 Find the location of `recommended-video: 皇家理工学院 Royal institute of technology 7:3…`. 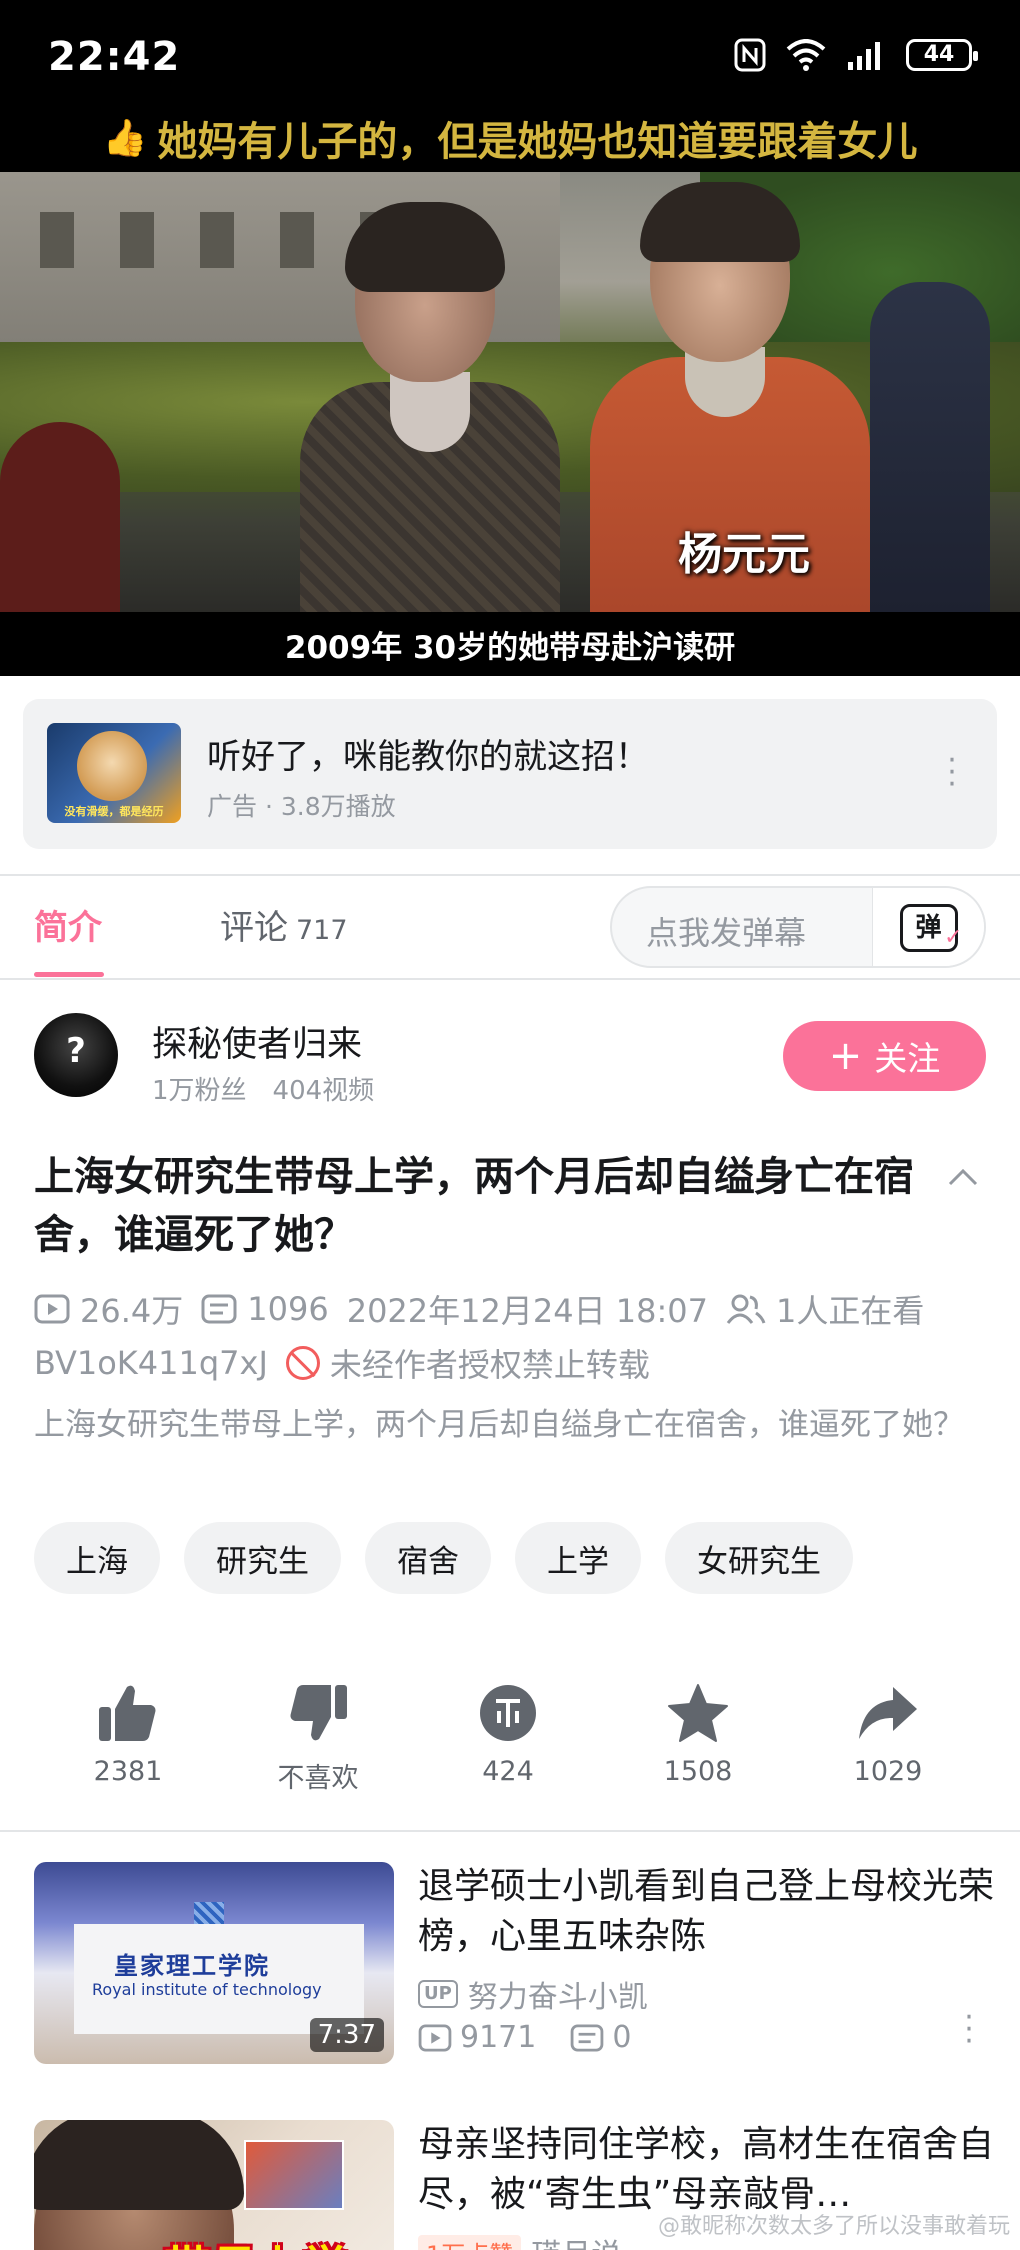

recommended-video: 皇家理工学院 Royal institute of technology 7:3… is located at coordinates (514, 1963).